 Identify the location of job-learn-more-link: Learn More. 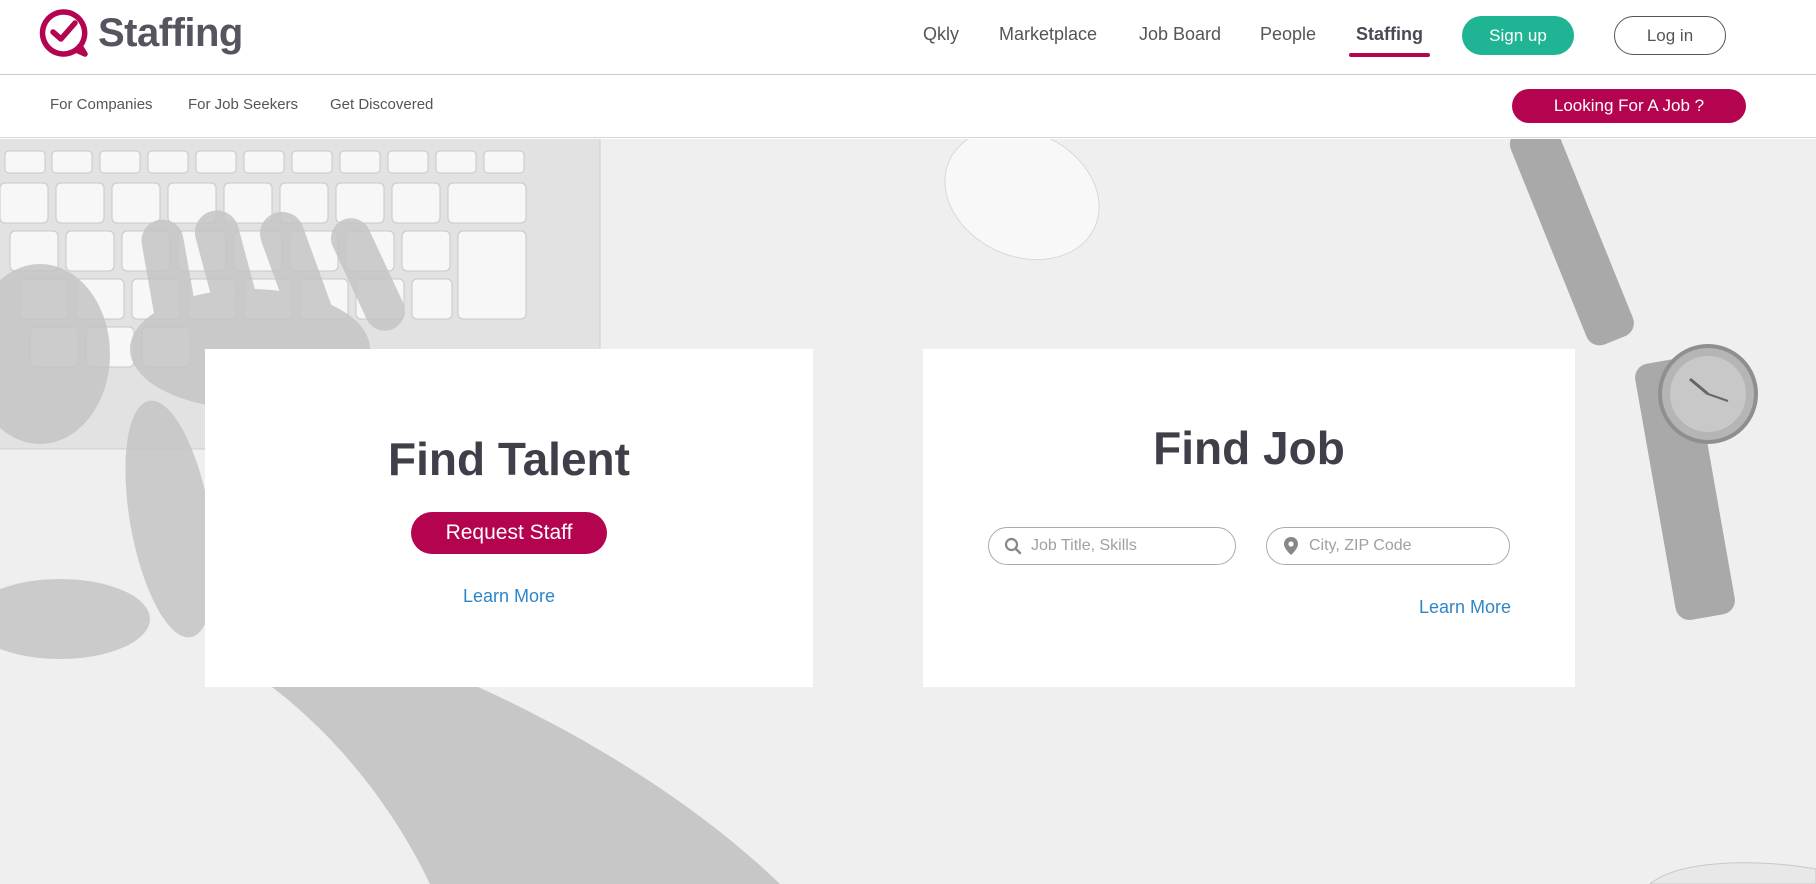
(1465, 607).